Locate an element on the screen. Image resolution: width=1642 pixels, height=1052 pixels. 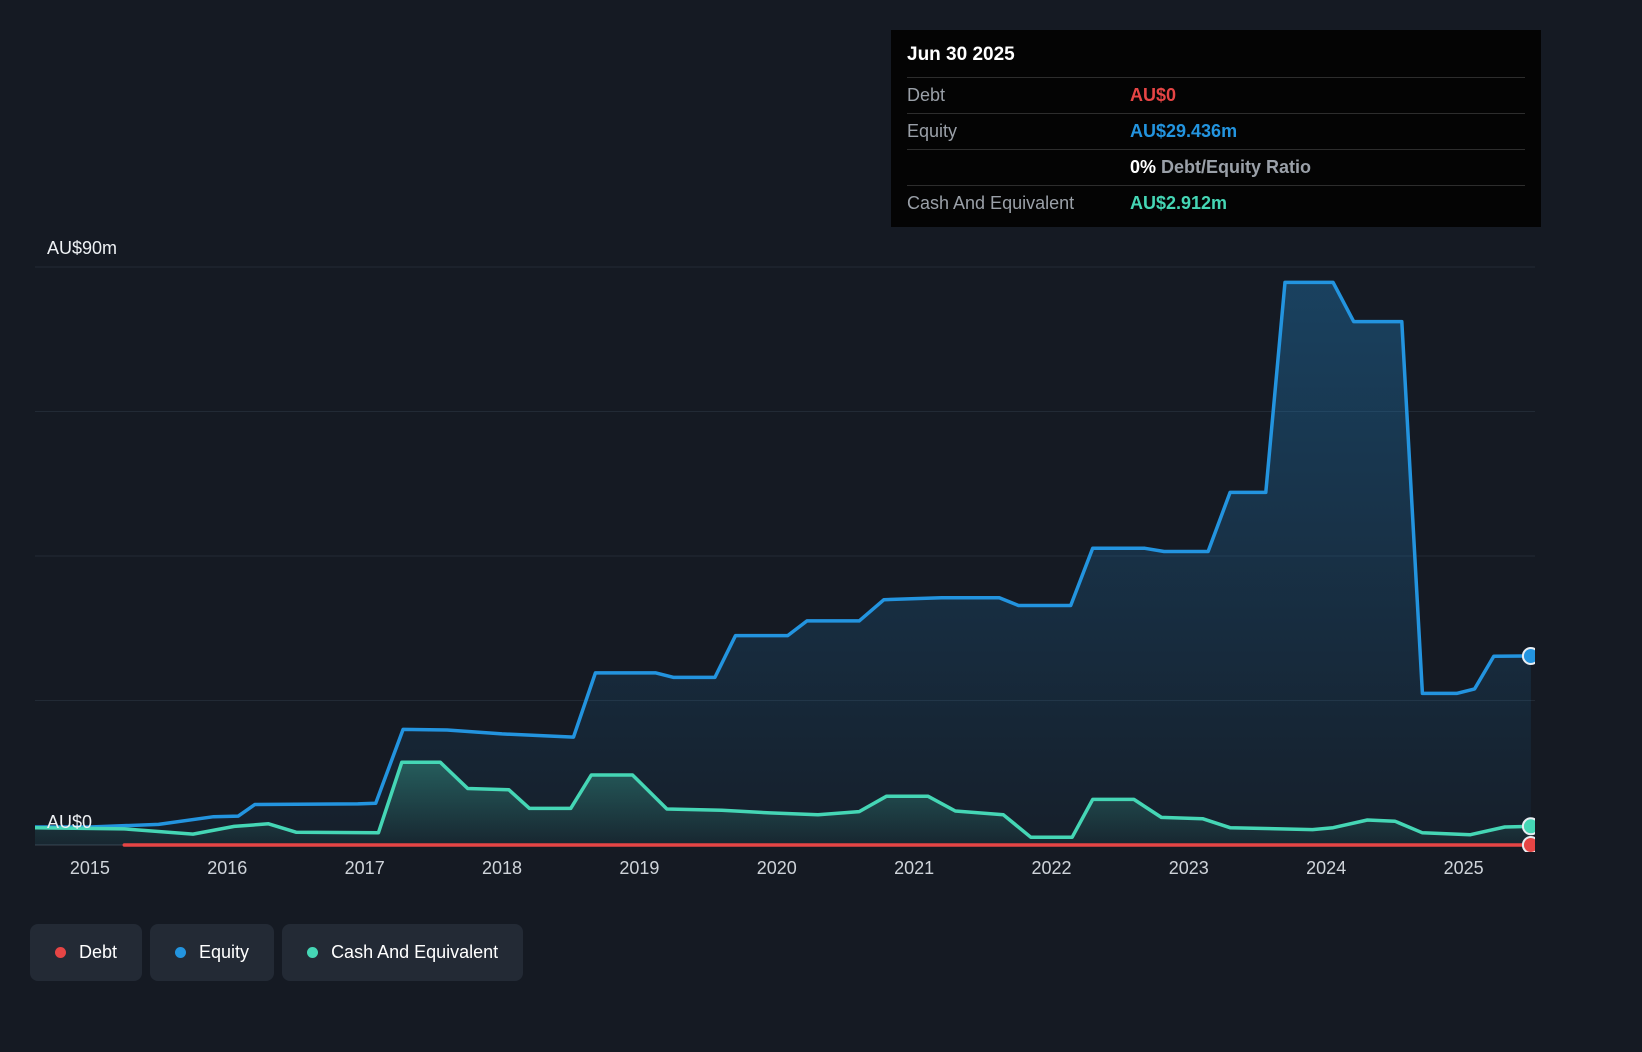
tooltip-row-ratio: 0% Debt/Equity Ratio is located at coordinates (1216, 167).